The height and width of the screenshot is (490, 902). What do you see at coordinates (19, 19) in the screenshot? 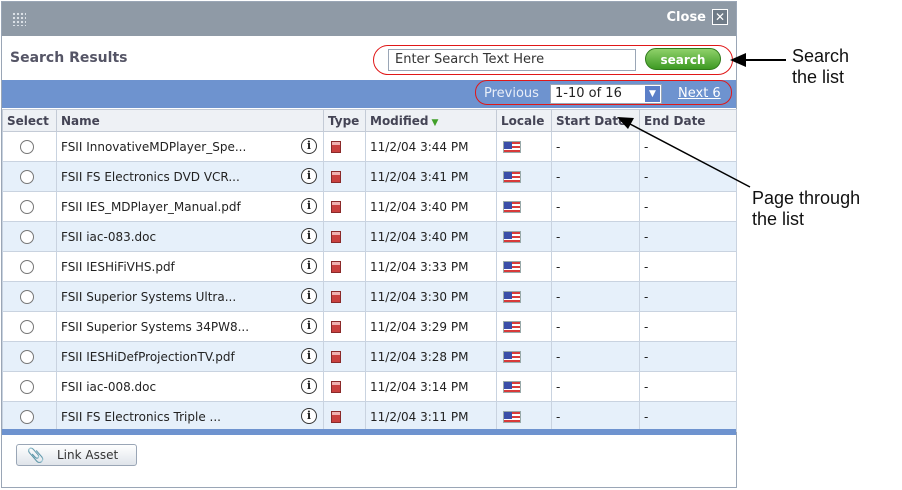
I see `grip-icon` at bounding box center [19, 19].